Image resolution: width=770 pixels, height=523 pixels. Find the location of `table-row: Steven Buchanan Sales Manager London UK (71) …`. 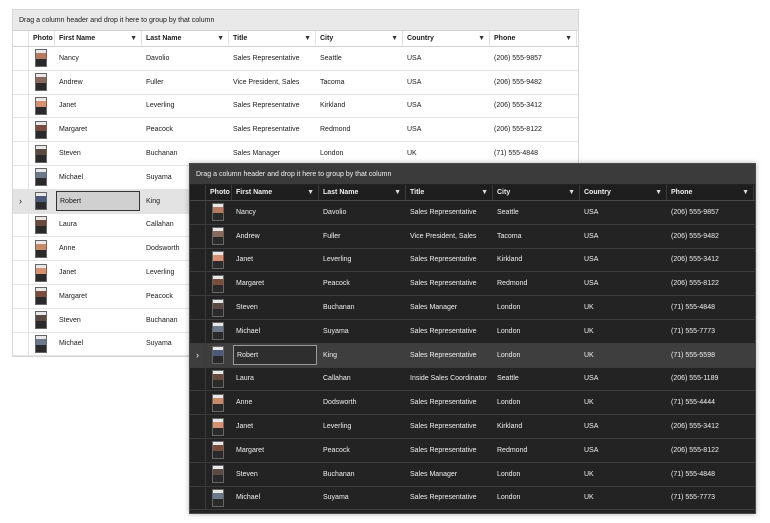

table-row: Steven Buchanan Sales Manager London UK (71) … is located at coordinates (472, 308).